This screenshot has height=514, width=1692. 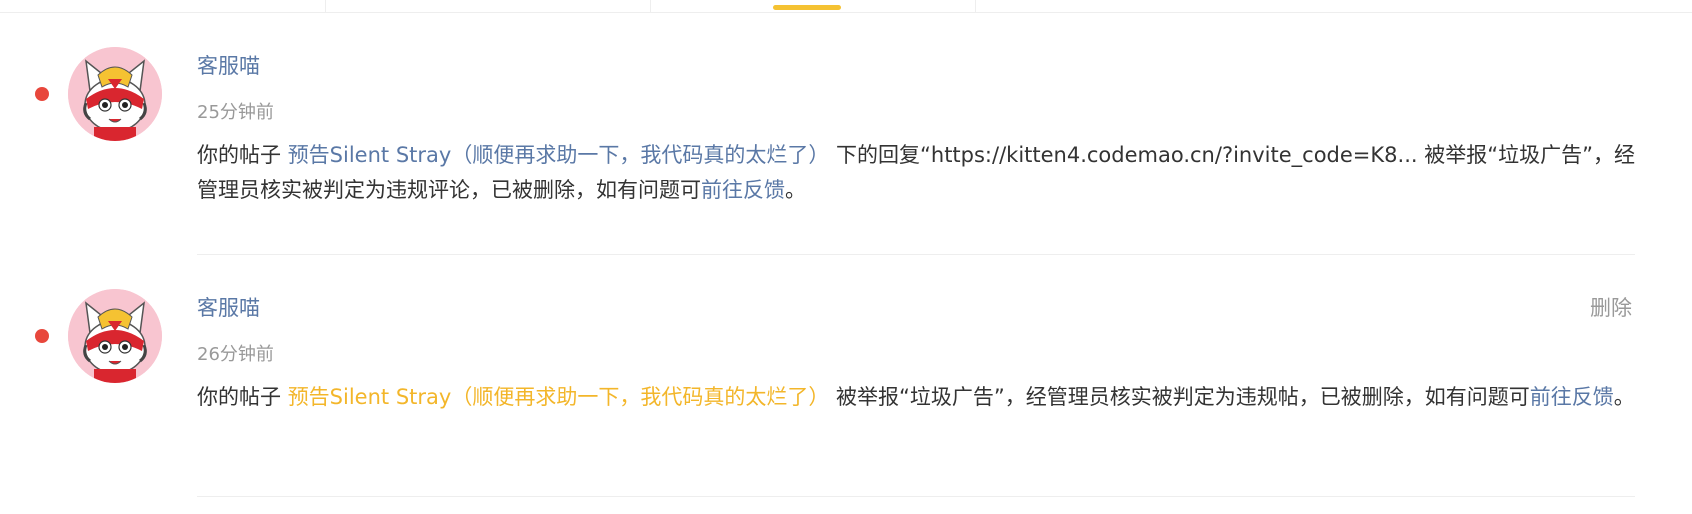 What do you see at coordinates (235, 354) in the screenshot?
I see `timestamp: 26分钟前` at bounding box center [235, 354].